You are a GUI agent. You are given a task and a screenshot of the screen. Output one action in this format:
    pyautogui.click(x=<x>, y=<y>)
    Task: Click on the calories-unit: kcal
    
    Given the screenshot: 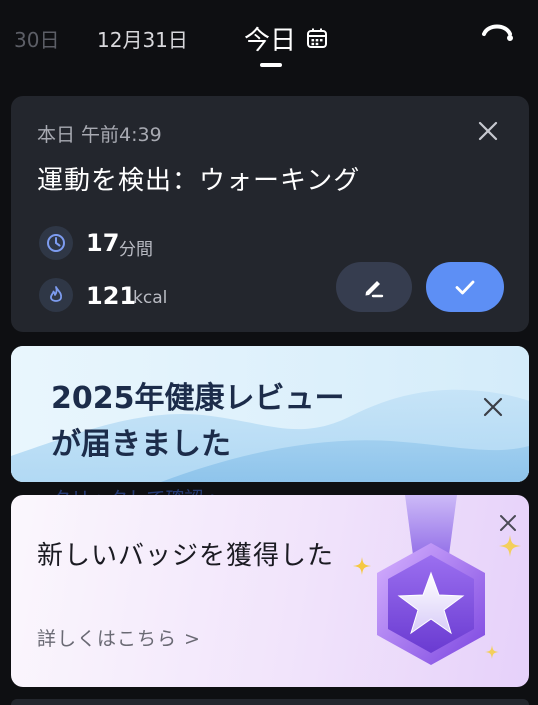 What is the action you would take?
    pyautogui.click(x=150, y=298)
    